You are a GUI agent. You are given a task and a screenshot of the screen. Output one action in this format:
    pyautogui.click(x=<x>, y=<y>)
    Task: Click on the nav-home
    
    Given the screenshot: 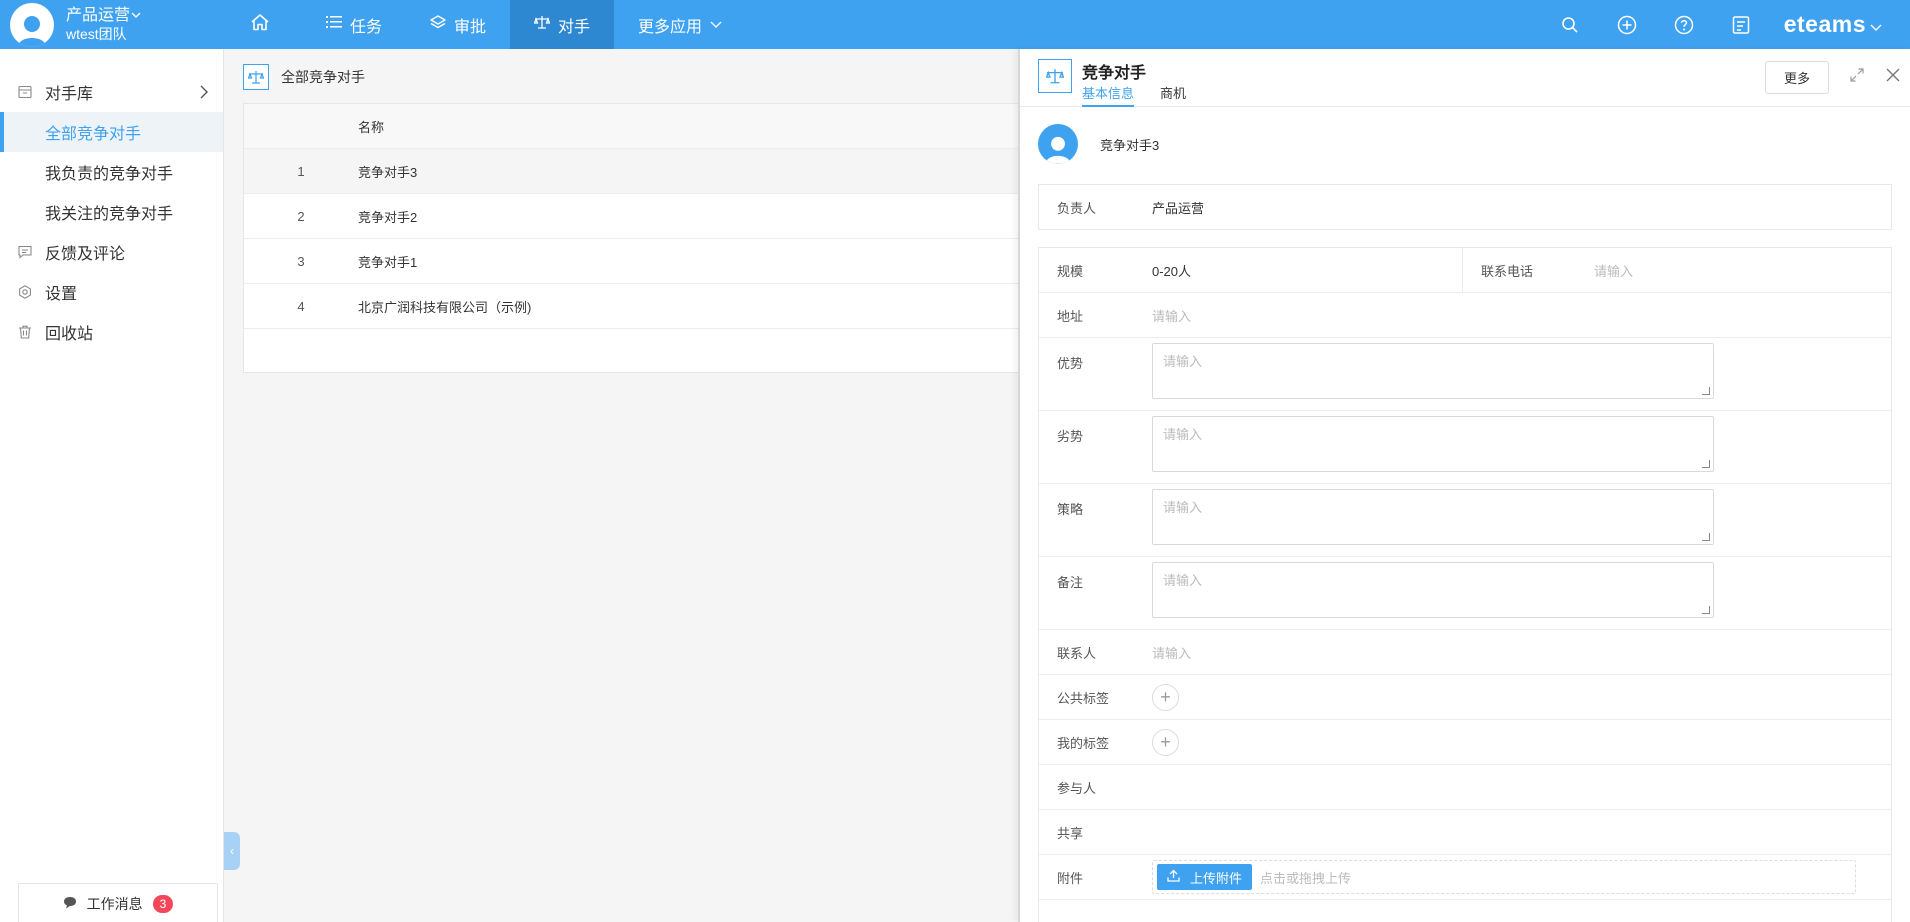 What is the action you would take?
    pyautogui.click(x=264, y=24)
    